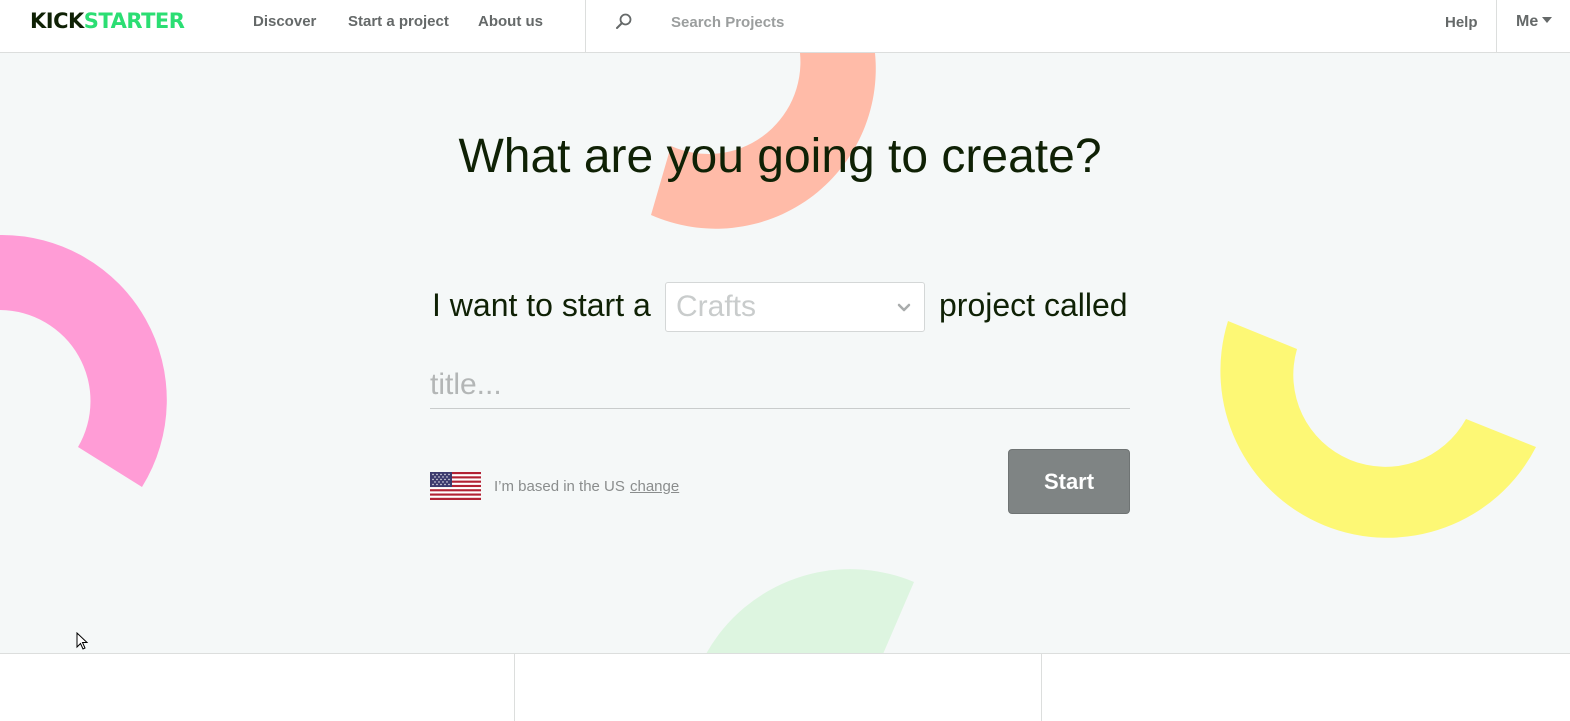 Image resolution: width=1570 pixels, height=721 pixels. What do you see at coordinates (559, 486) in the screenshot?
I see `location-text: I’m based in the US` at bounding box center [559, 486].